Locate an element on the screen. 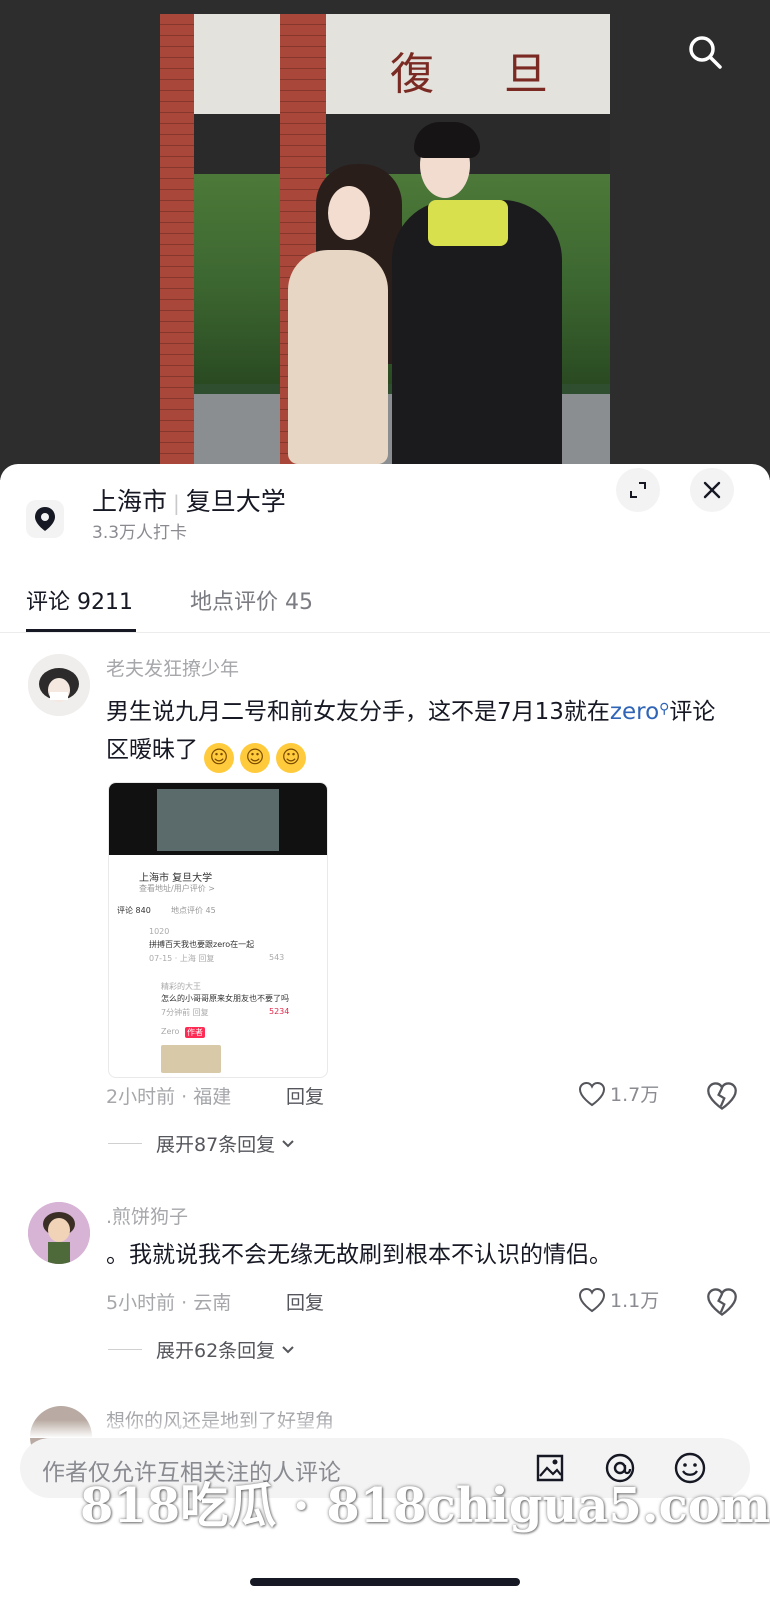 The width and height of the screenshot is (770, 1600). site-watermark: 818吃瓜 · 818chigua5.com is located at coordinates (425, 1506).